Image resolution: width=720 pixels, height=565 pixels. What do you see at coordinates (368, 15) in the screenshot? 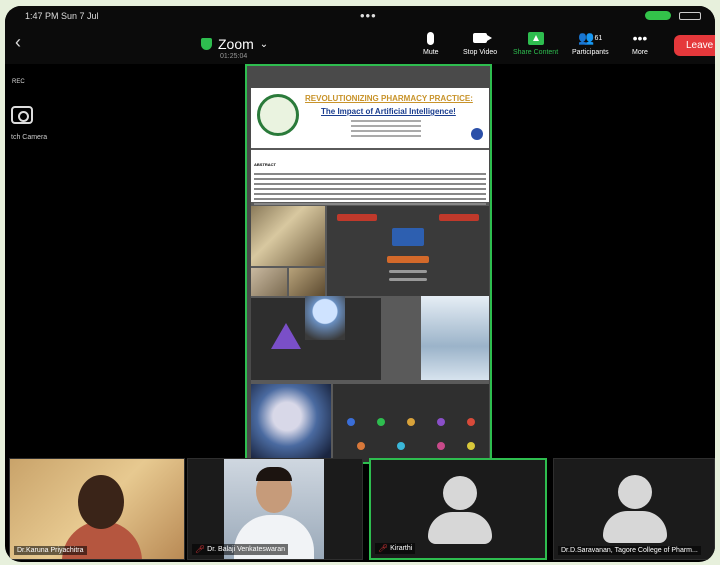
I see `multitask-dots: •••` at bounding box center [368, 15].